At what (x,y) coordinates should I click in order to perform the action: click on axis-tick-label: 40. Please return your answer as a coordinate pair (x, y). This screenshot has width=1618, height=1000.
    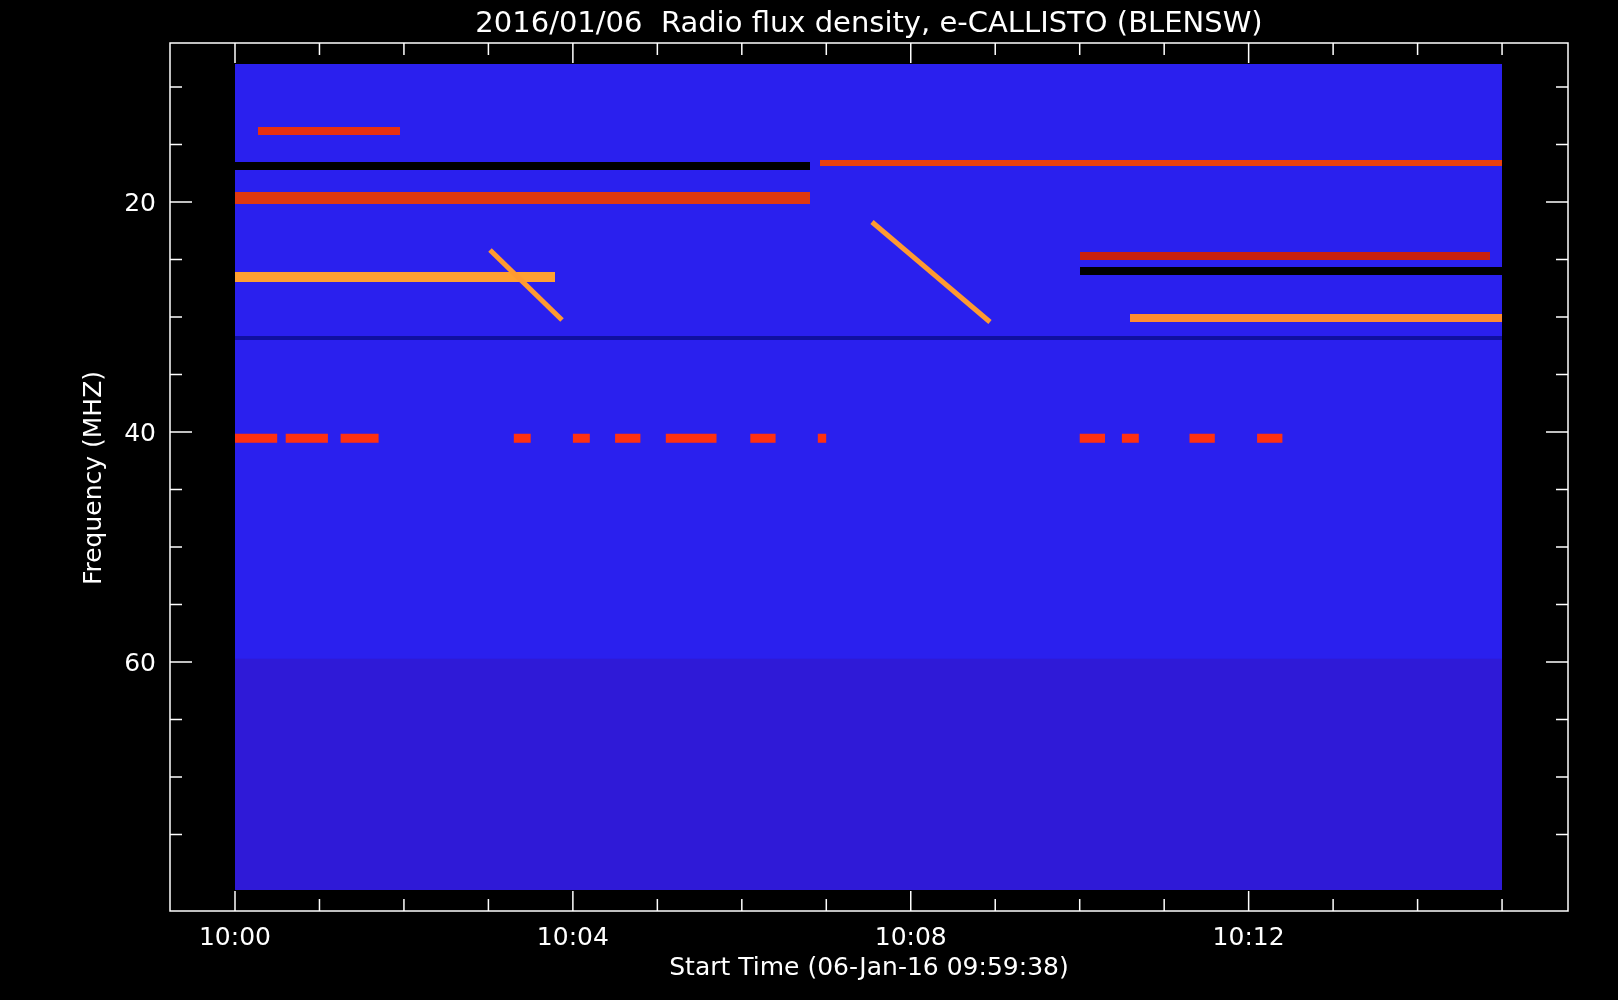
    Looking at the image, I should click on (140, 432).